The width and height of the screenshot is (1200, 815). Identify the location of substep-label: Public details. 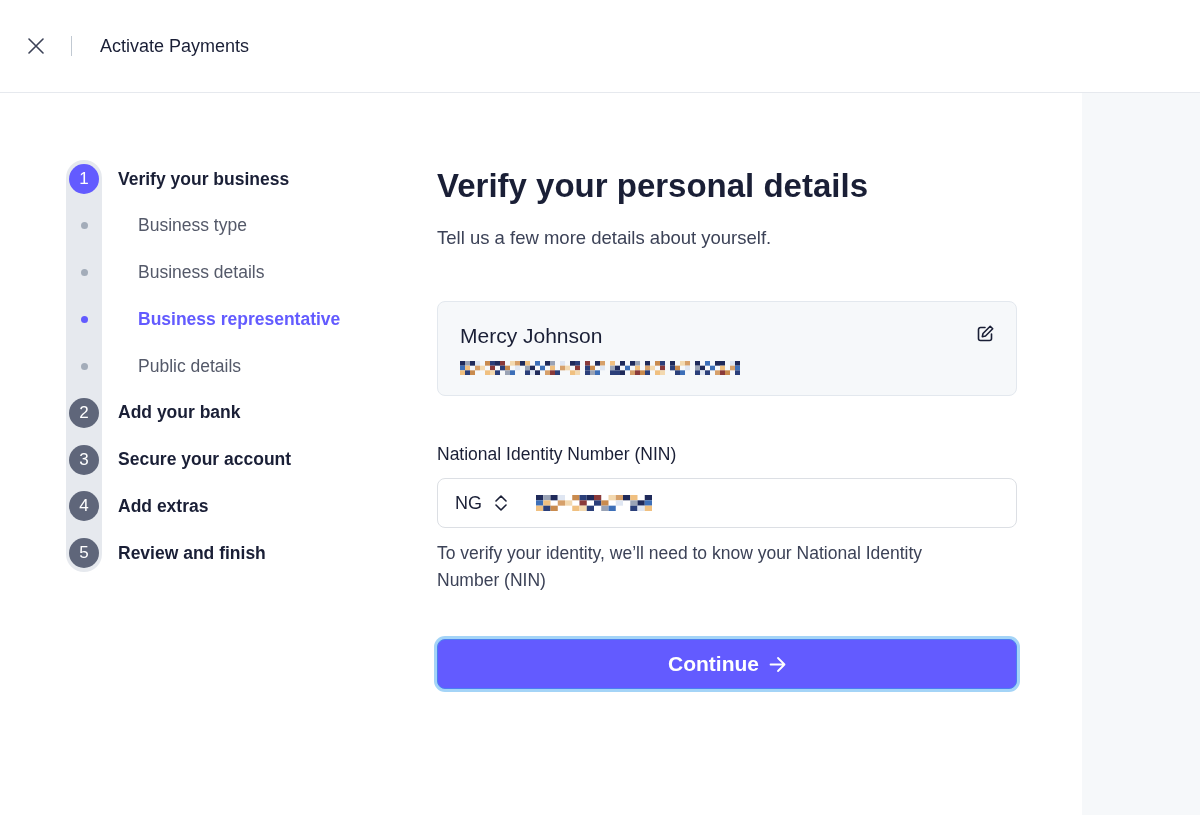
(190, 366).